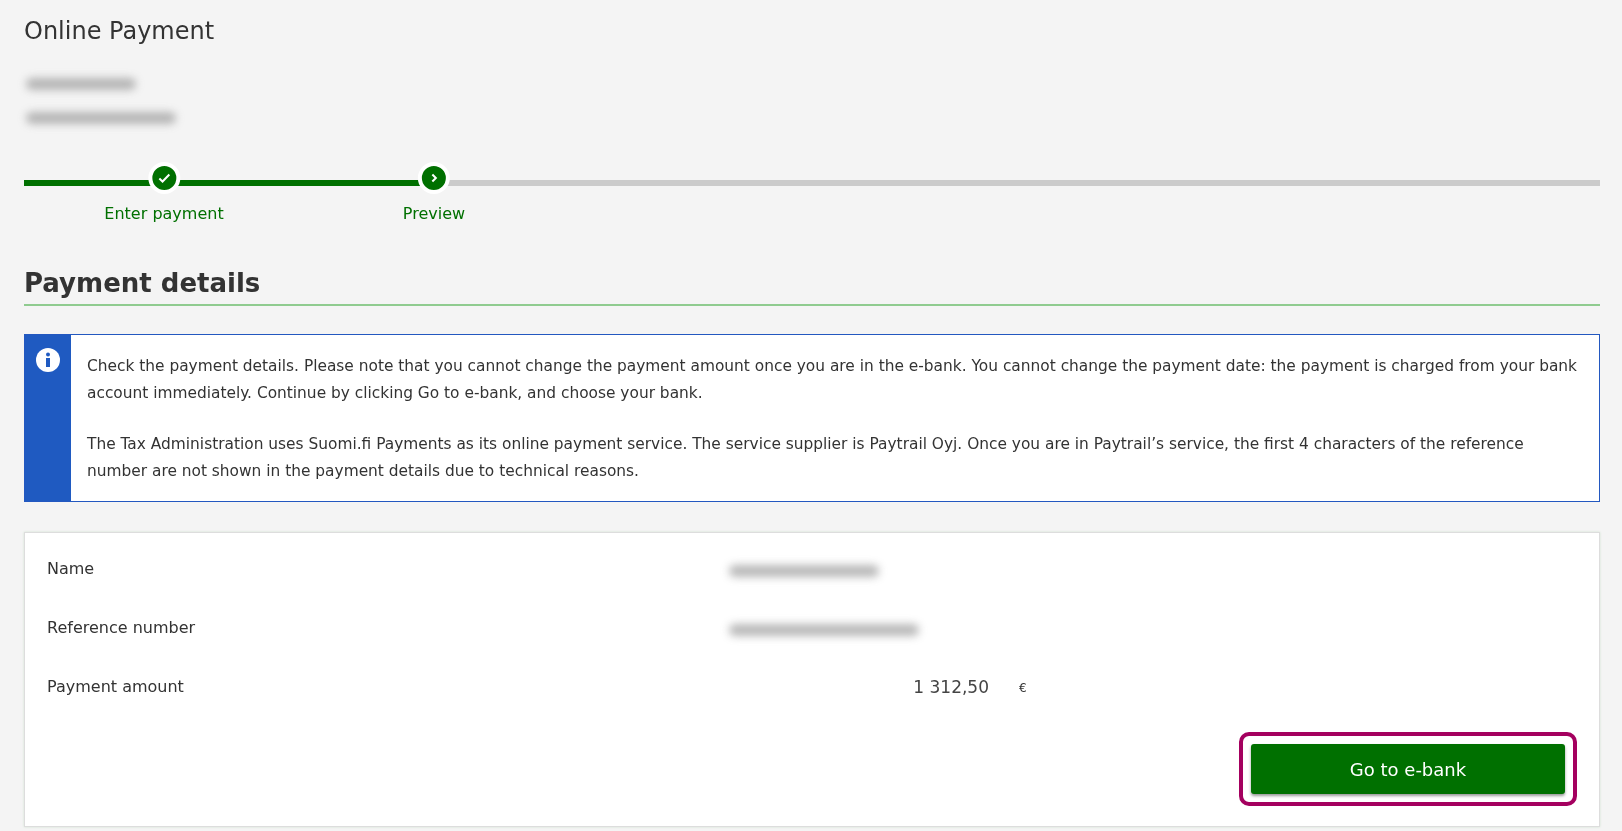 Image resolution: width=1622 pixels, height=831 pixels. I want to click on info-icon, so click(48, 360).